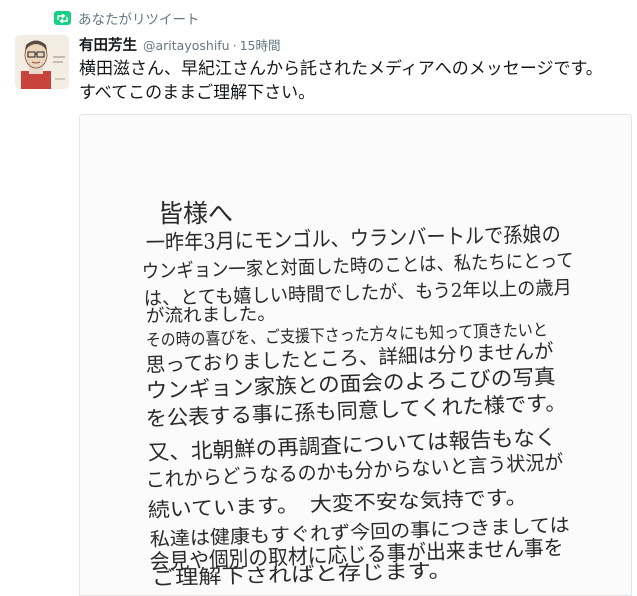  Describe the element at coordinates (108, 44) in the screenshot. I see `author-name: 有田芳生` at that location.